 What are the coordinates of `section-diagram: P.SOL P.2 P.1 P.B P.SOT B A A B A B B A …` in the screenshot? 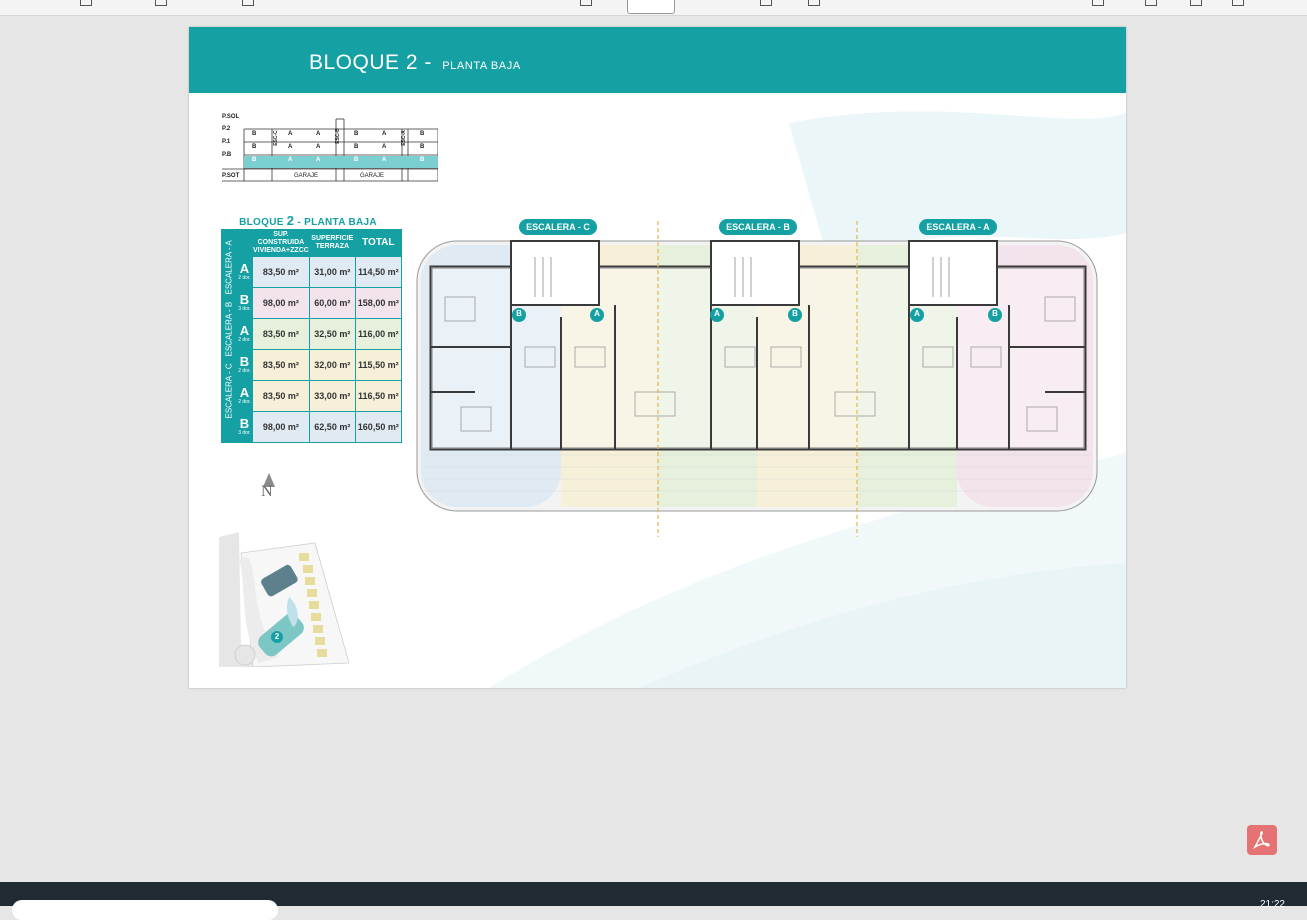 It's located at (330, 153).